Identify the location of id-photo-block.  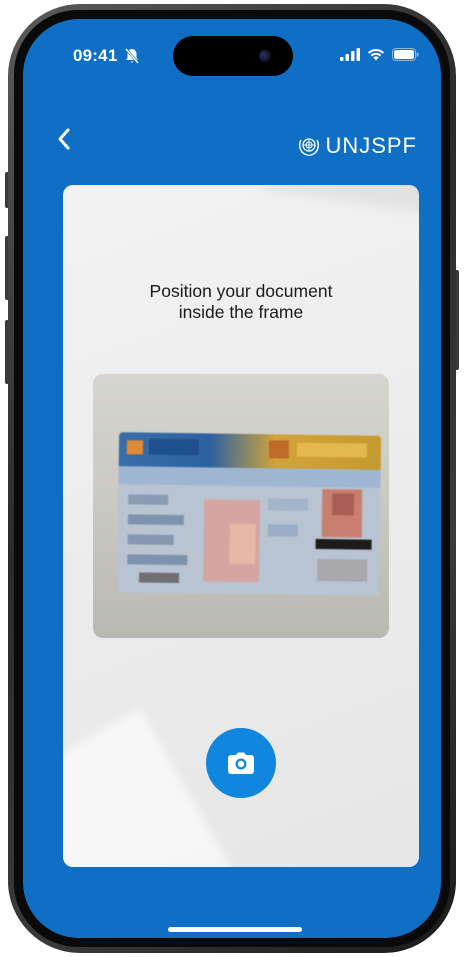
(343, 504).